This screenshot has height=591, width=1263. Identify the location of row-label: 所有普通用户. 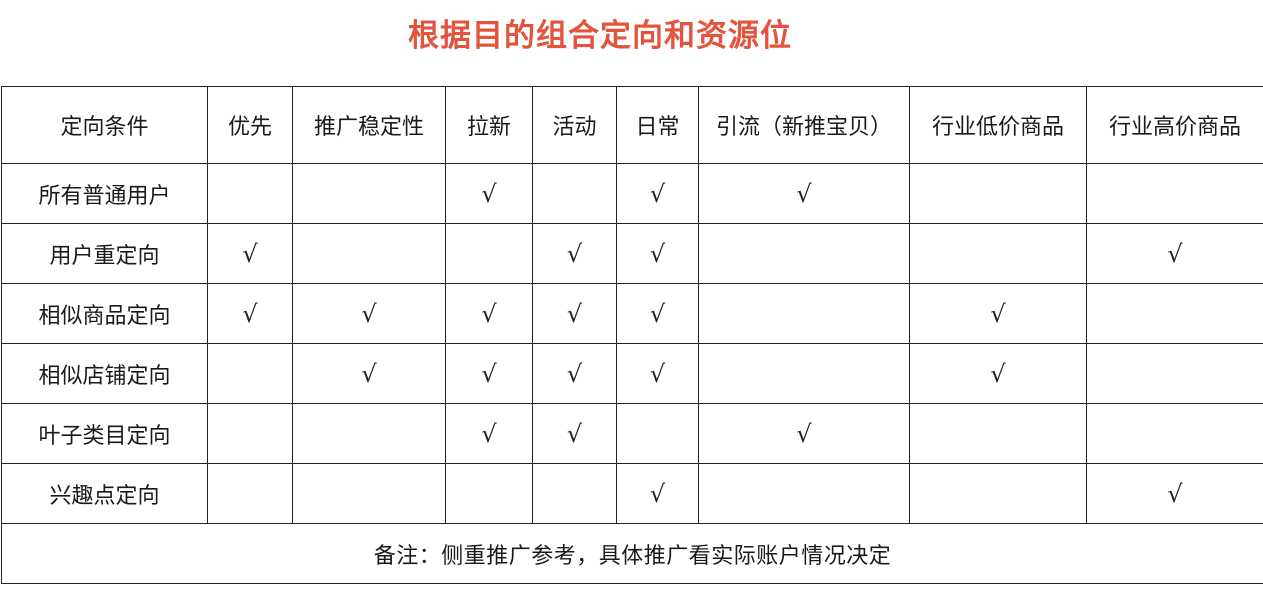
(104, 193).